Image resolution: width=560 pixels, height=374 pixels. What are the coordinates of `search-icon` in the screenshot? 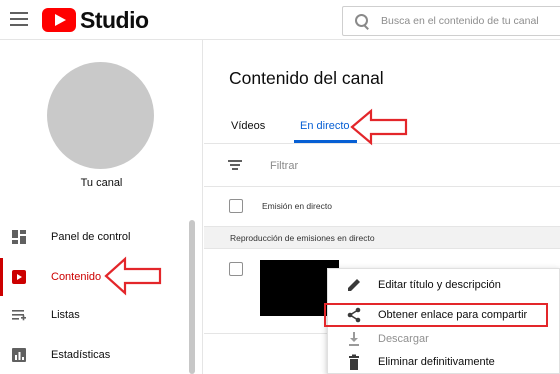 It's located at (362, 21).